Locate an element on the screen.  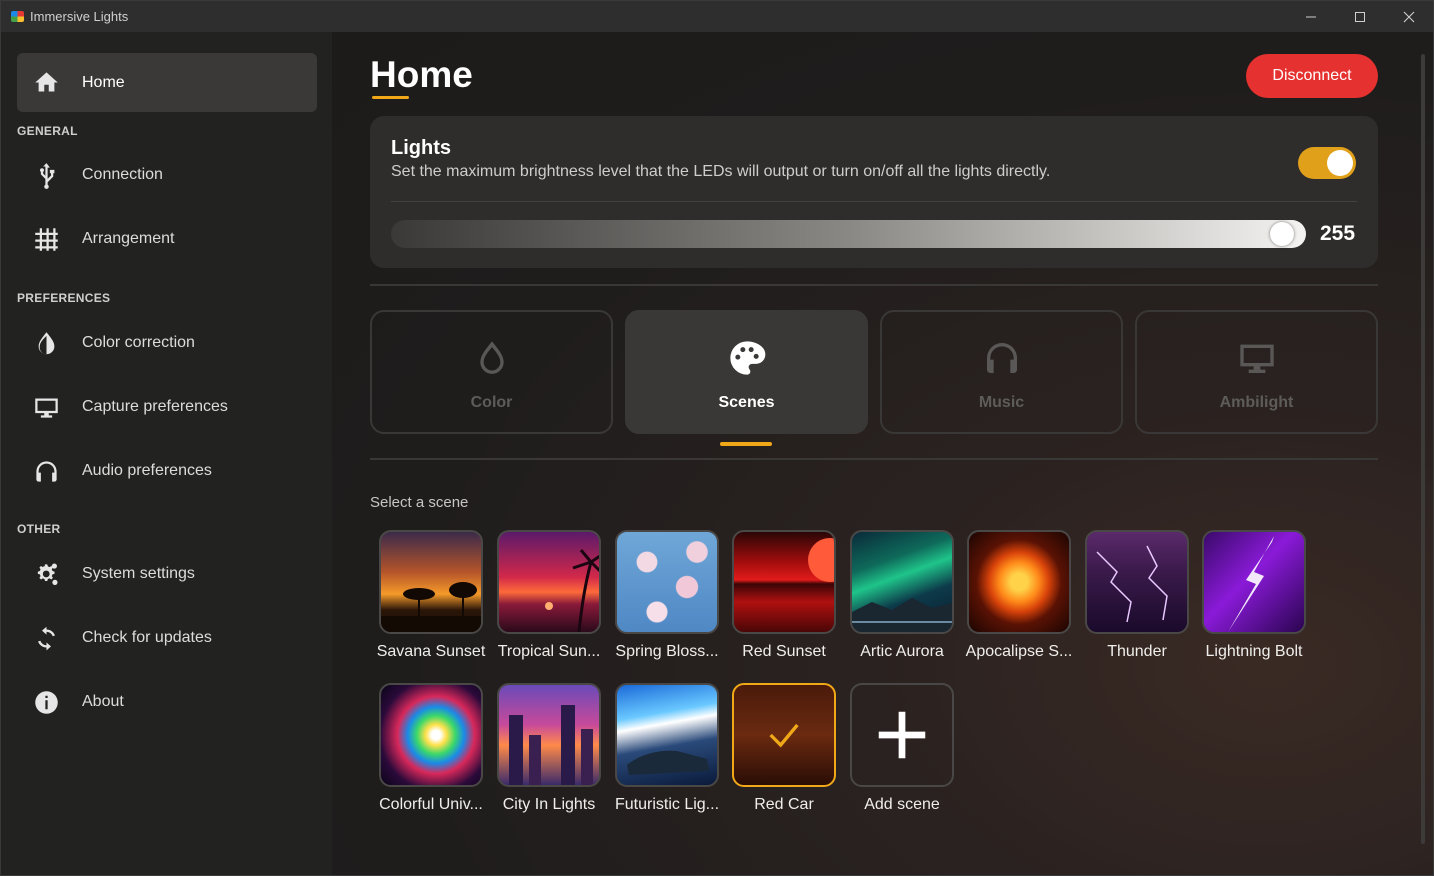
tab-label: Music is located at coordinates (1001, 402).